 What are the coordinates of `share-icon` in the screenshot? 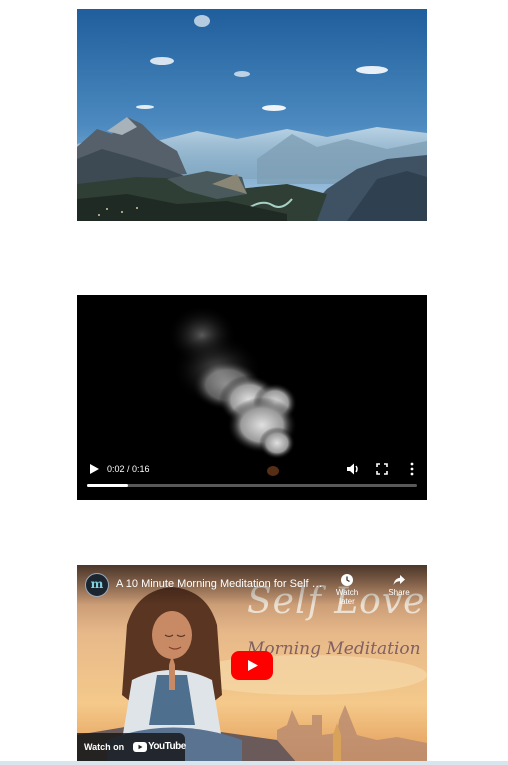 It's located at (399, 580).